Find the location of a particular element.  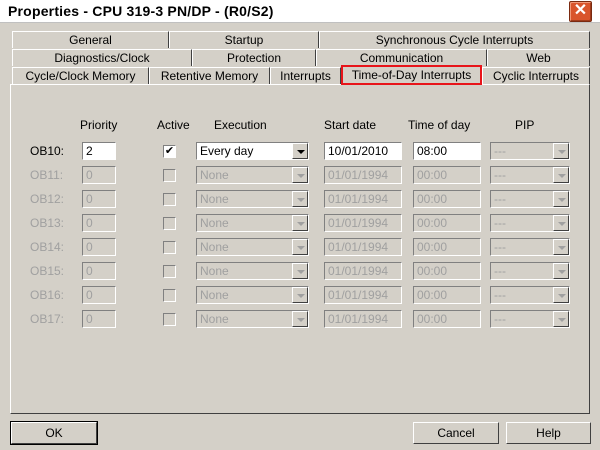

tab-synchronous-cycle-interrupts: Synchronous Cycle Interrupts is located at coordinates (454, 39).